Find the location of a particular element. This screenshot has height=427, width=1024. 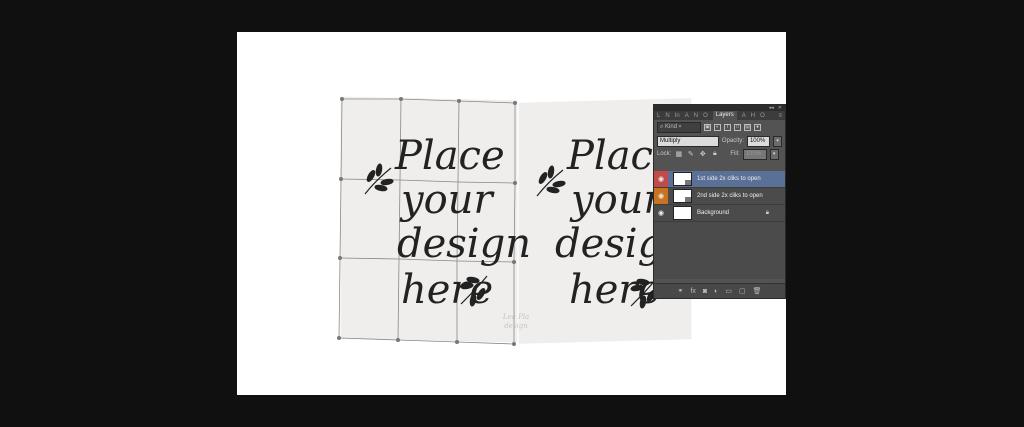

panel-tabs: L N In A N O Layers A H O ≡ is located at coordinates (719, 115).